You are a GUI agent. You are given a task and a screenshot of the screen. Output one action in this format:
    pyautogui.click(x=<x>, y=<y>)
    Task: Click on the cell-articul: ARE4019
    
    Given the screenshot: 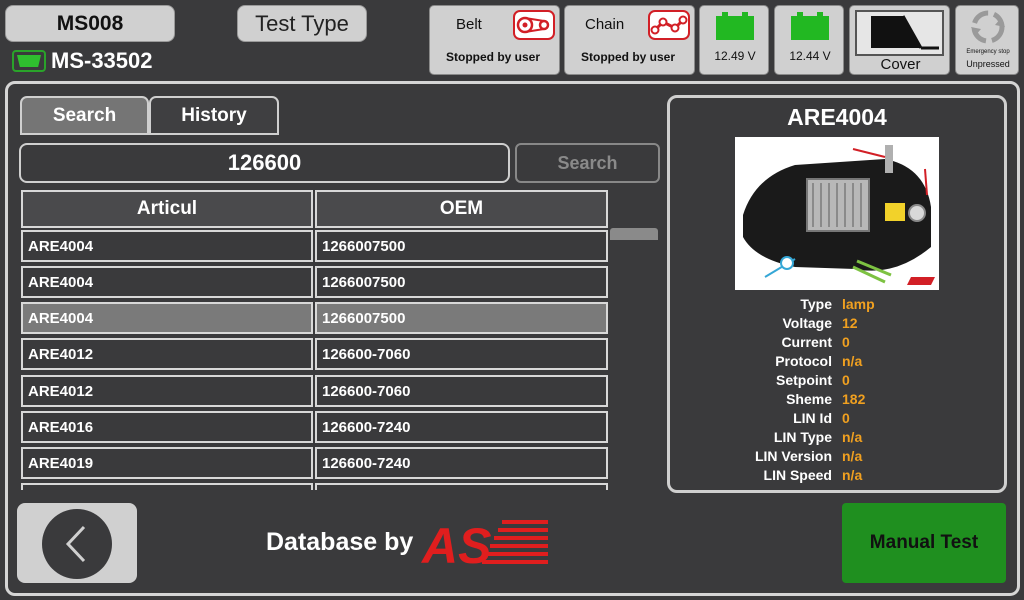 What is the action you would take?
    pyautogui.click(x=167, y=463)
    